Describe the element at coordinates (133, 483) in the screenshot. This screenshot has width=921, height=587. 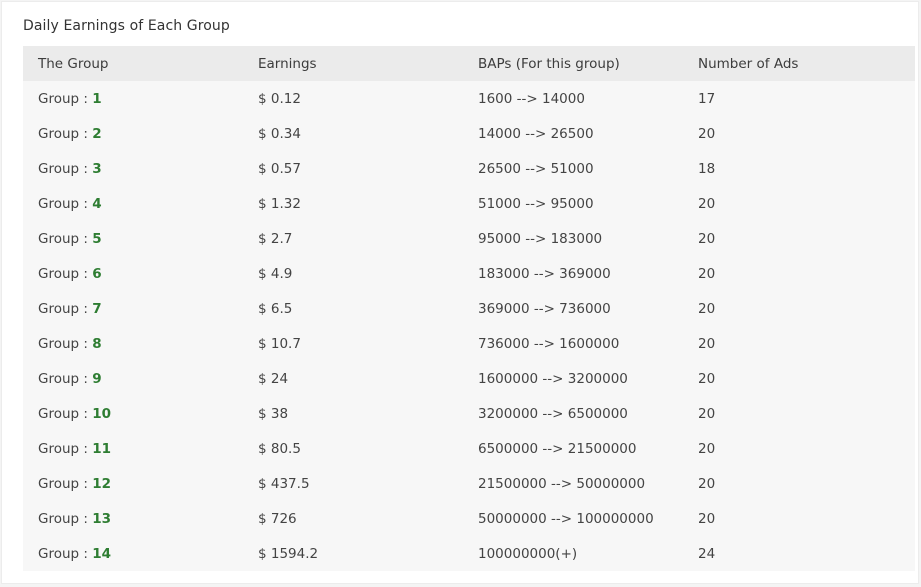
I see `cell-group: Group : 12` at that location.